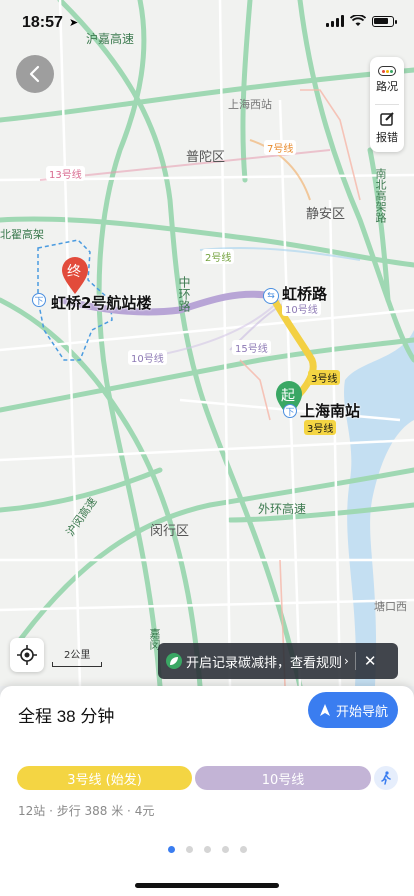  I want to click on line-tag-3b: 3号线, so click(320, 427).